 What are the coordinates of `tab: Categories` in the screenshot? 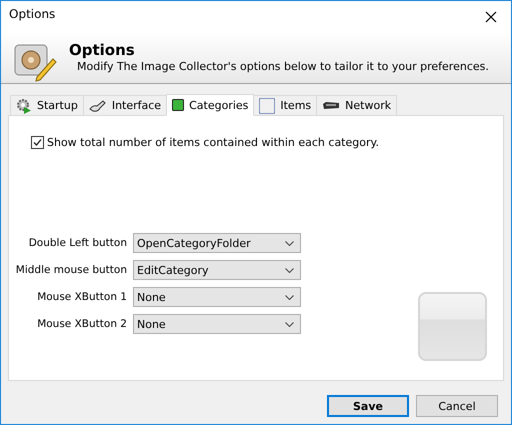 It's located at (210, 105).